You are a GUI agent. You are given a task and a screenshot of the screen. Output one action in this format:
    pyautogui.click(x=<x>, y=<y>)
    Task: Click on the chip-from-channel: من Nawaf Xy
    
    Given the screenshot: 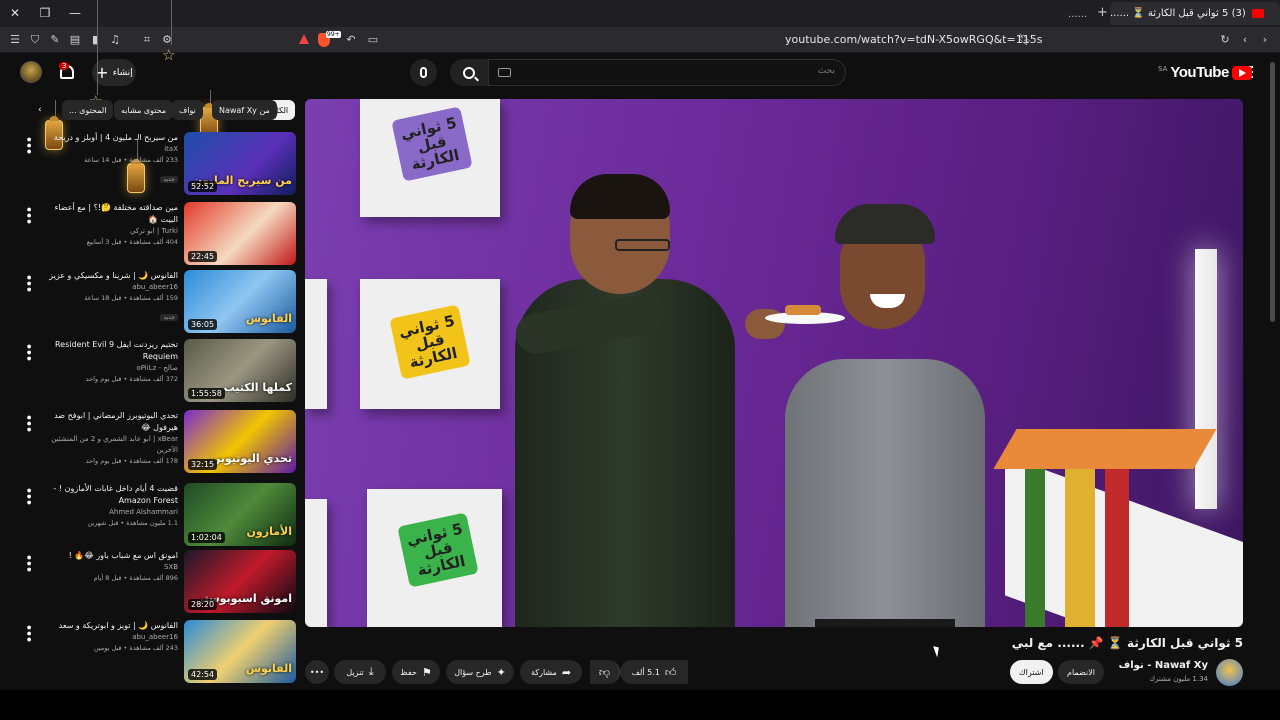 What is the action you would take?
    pyautogui.click(x=244, y=110)
    